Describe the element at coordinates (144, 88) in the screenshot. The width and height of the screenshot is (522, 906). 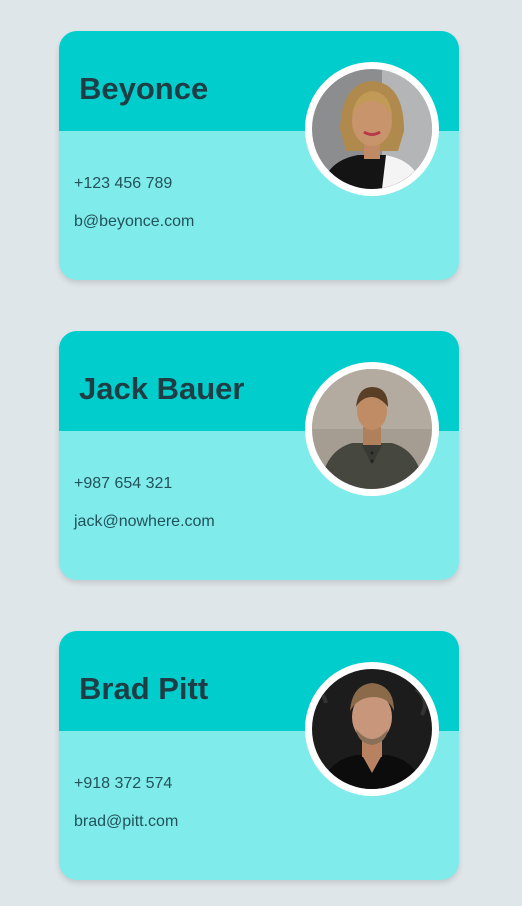
I see `contact-name: Beyonce` at that location.